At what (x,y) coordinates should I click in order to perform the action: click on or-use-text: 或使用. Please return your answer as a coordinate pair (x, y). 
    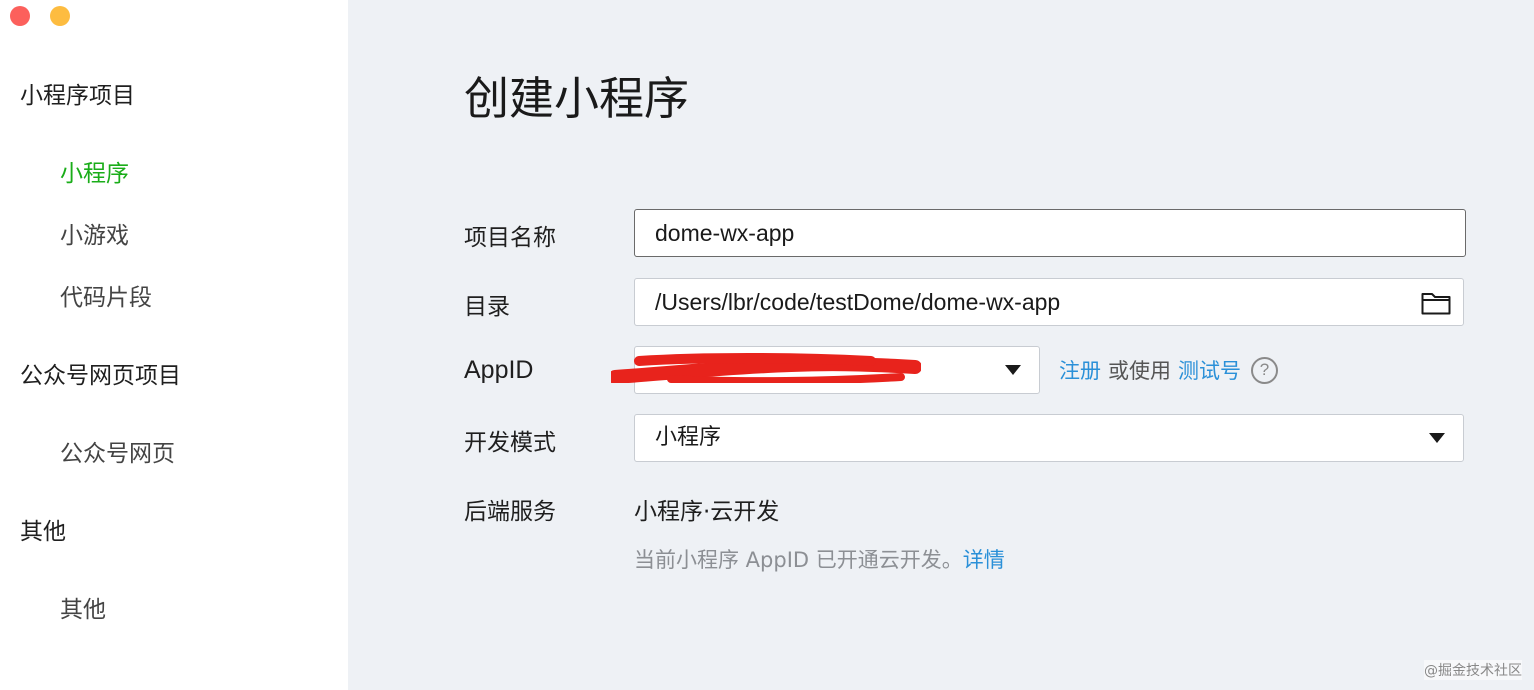
    Looking at the image, I should click on (1139, 371).